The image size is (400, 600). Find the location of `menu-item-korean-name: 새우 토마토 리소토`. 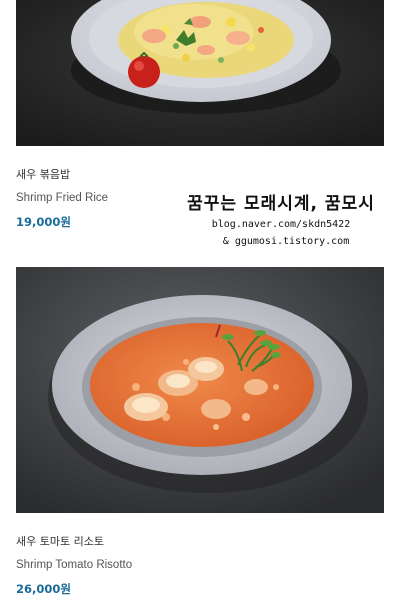

menu-item-korean-name: 새우 토마토 리소토 is located at coordinates (60, 541).